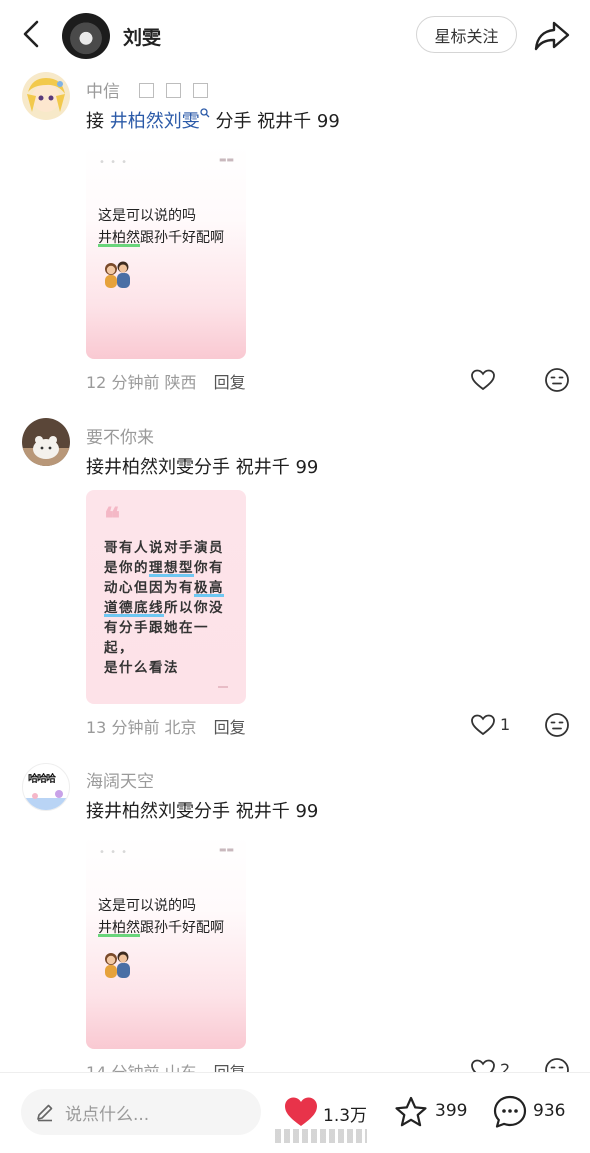 The height and width of the screenshot is (1153, 590). I want to click on quote-mark-icon: ❝, so click(112, 519).